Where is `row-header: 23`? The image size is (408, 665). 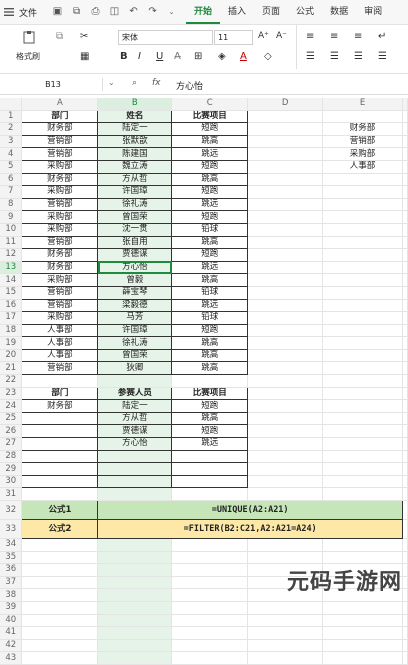
row-header: 23 is located at coordinates (11, 394).